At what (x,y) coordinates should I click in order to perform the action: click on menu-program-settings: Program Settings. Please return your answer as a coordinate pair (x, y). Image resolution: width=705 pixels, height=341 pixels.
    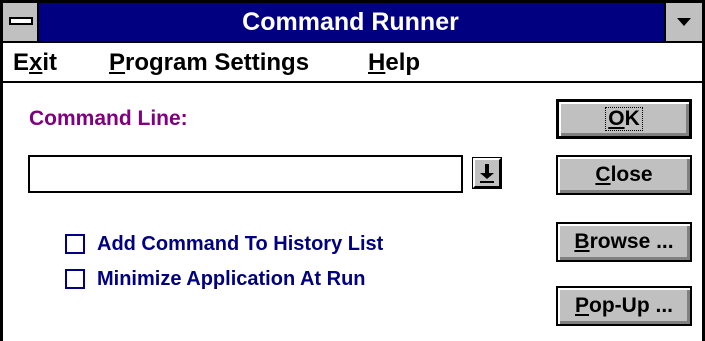
    Looking at the image, I should click on (209, 63).